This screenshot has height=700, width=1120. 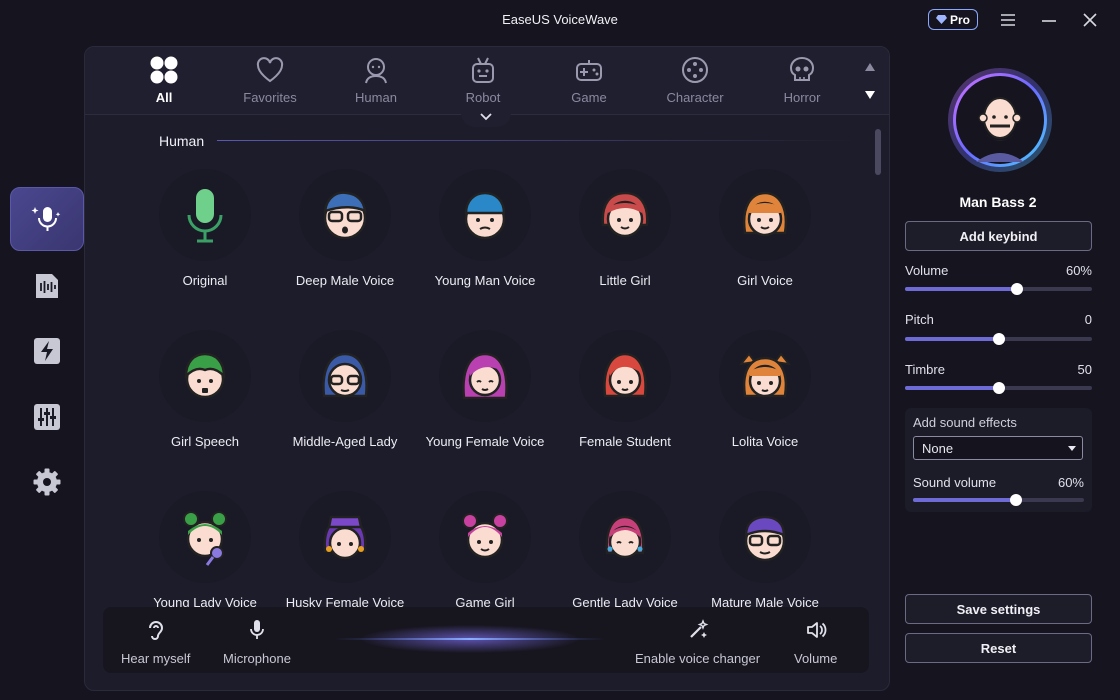 I want to click on voice-name: Girl Voice, so click(x=765, y=280).